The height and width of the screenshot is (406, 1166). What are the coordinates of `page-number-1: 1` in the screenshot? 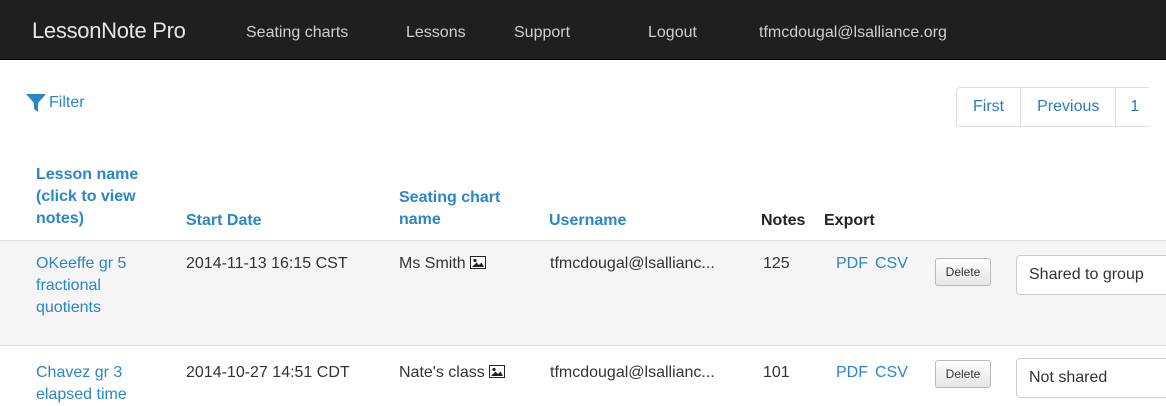 It's located at (1132, 107).